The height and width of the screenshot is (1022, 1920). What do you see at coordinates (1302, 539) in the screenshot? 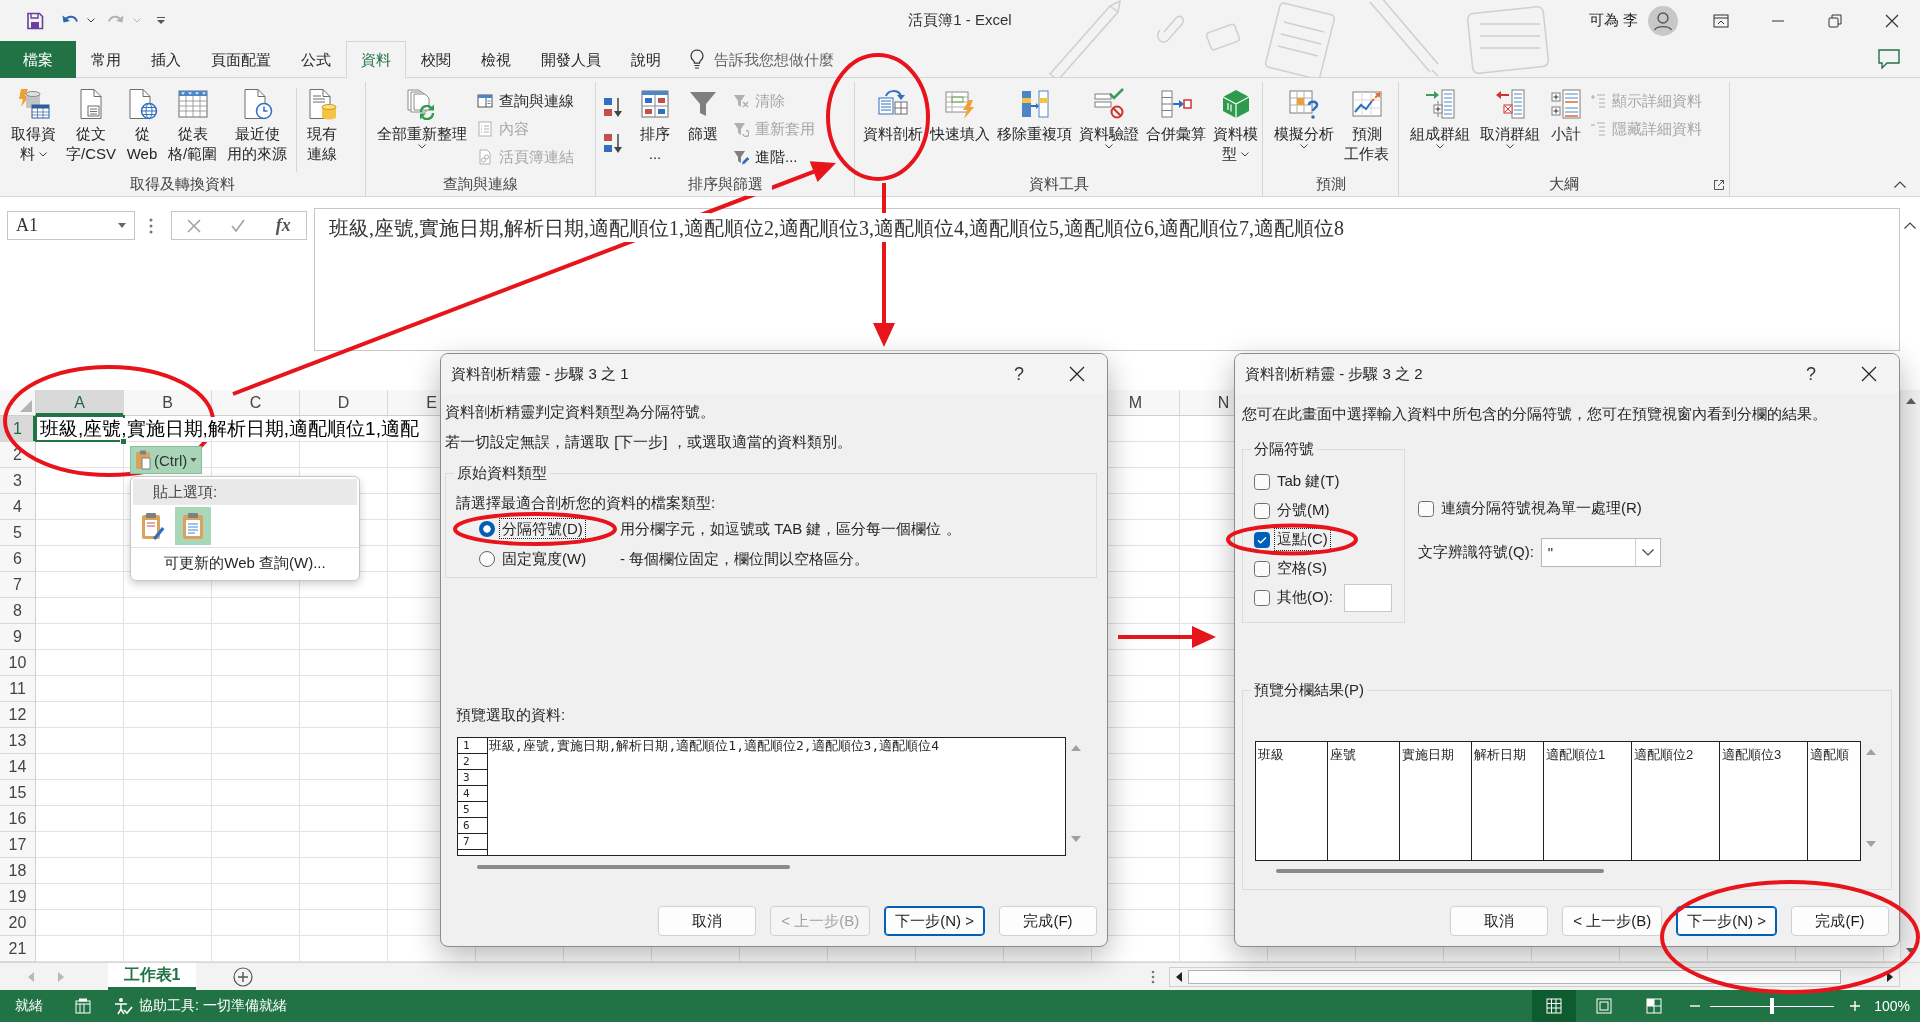
I see `checkbox-label: 逗點(C)` at bounding box center [1302, 539].